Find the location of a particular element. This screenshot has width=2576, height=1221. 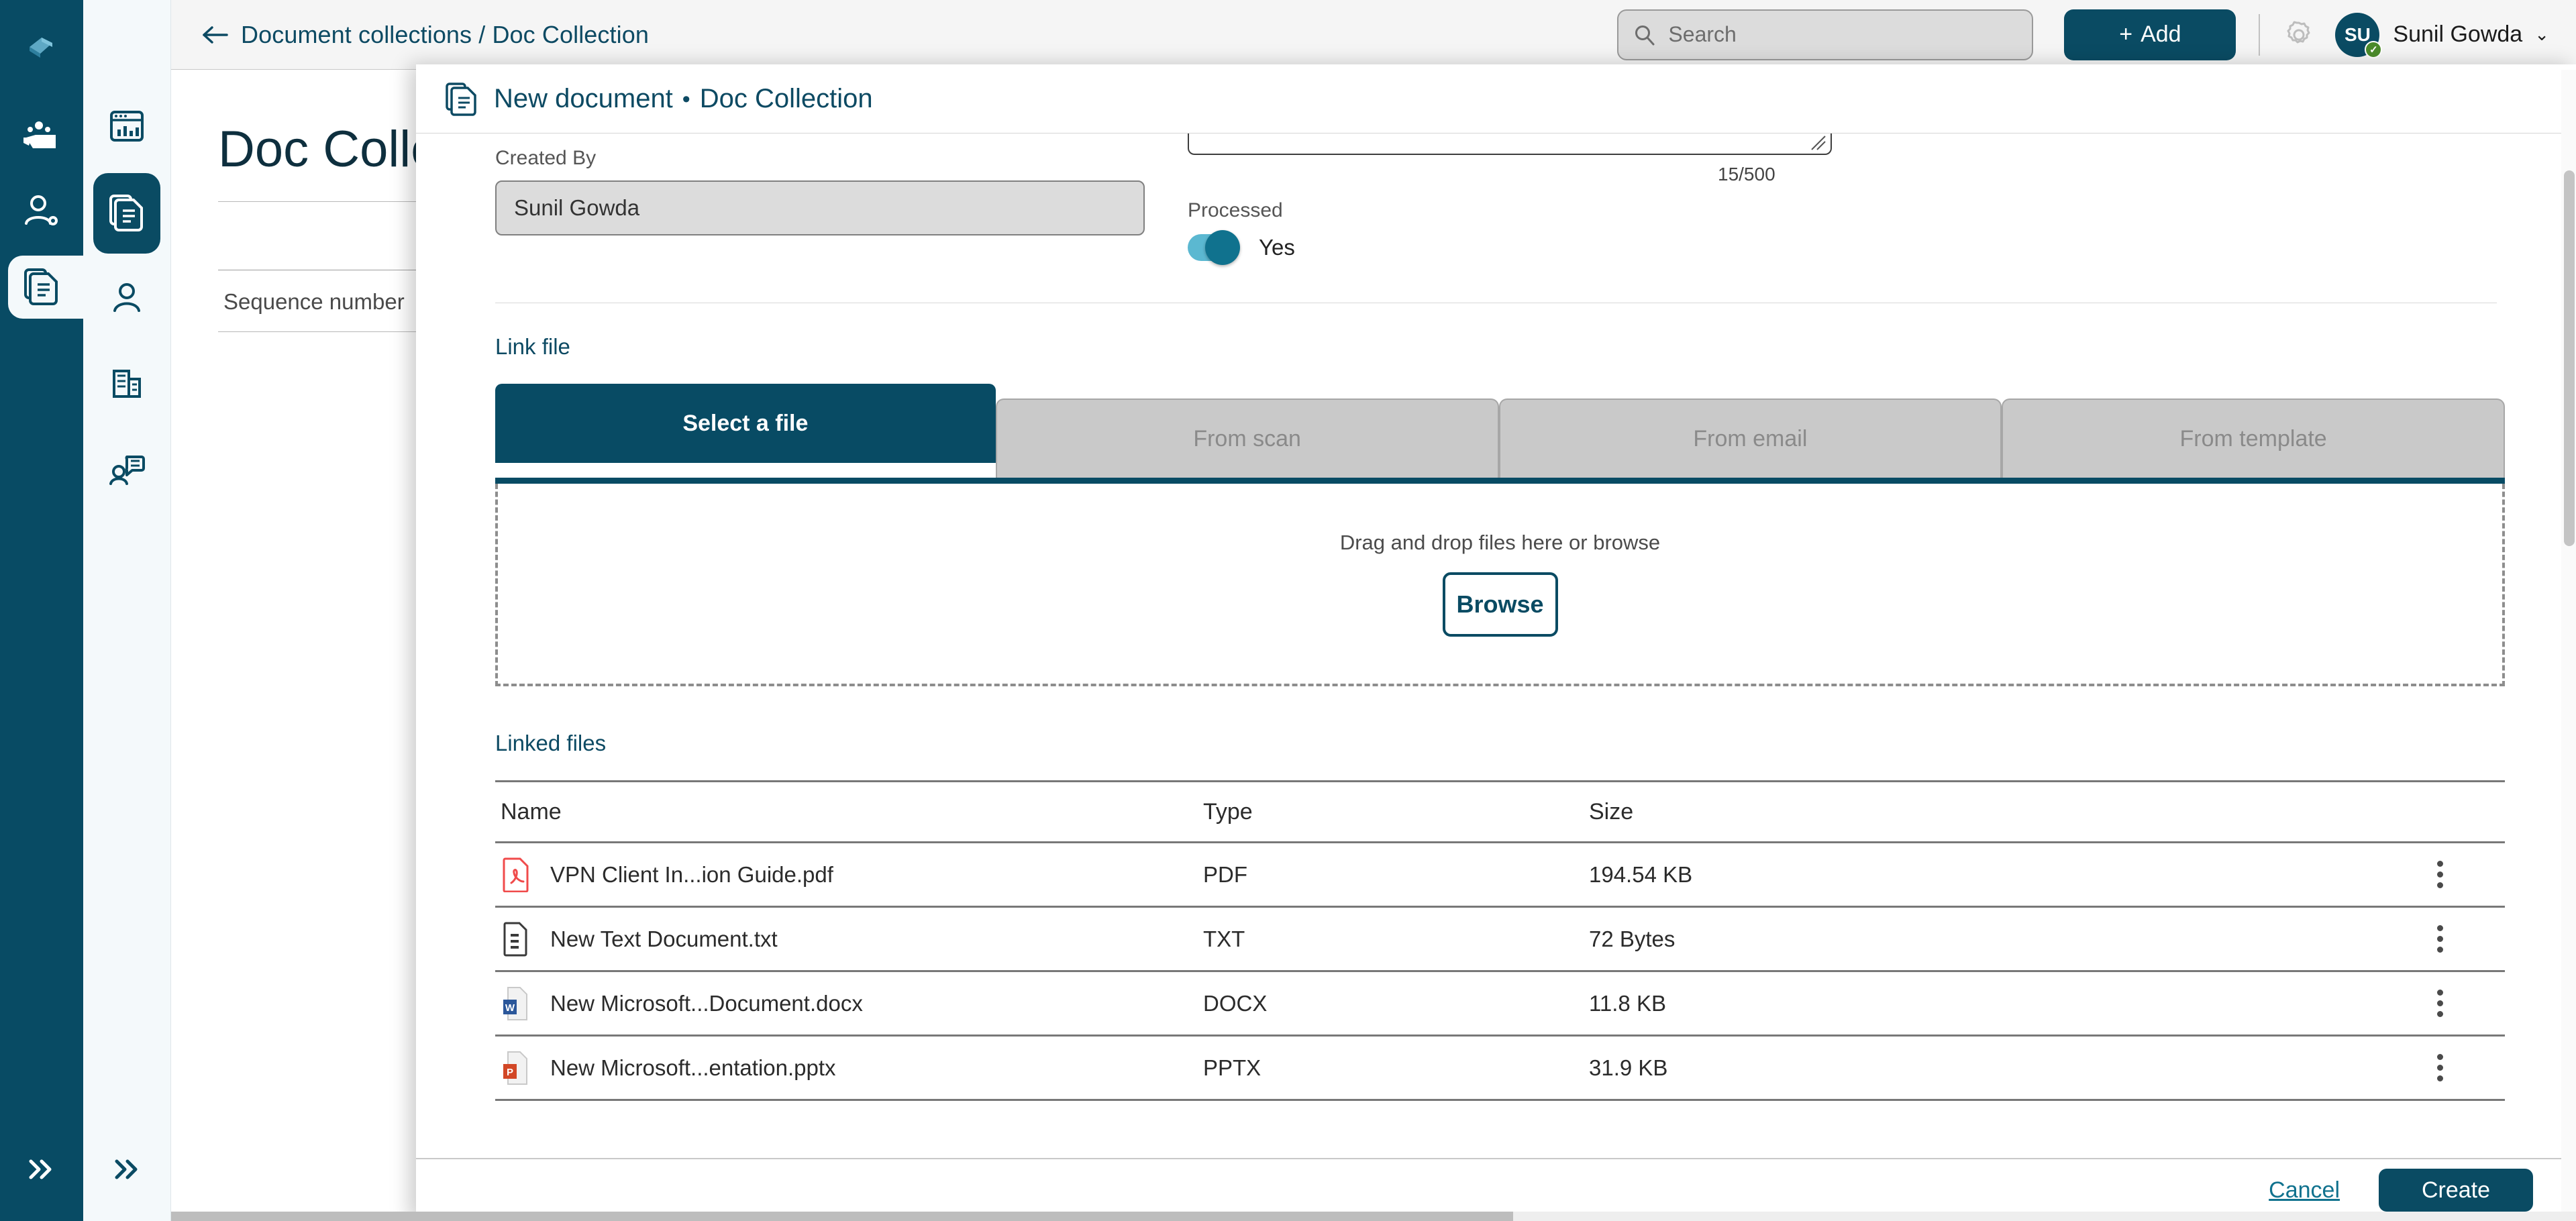

sidebar-expand-button-dark is located at coordinates (41, 1169).